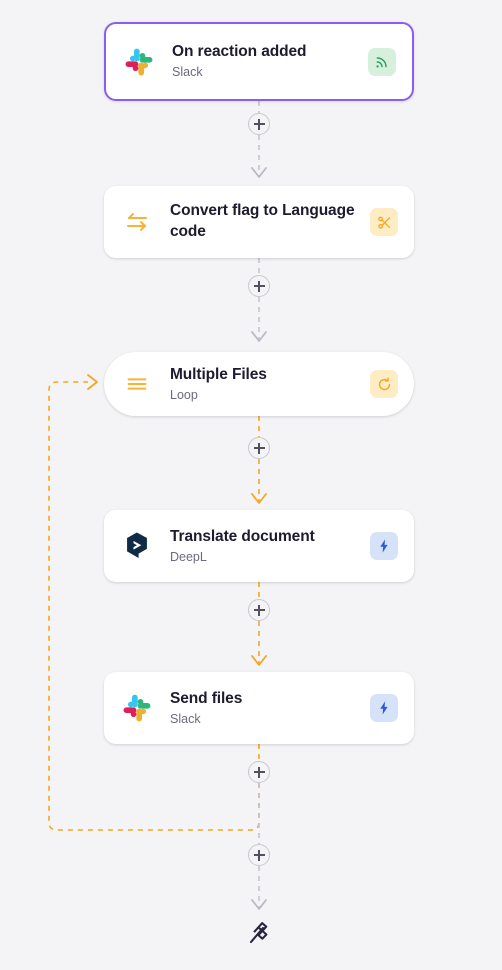  What do you see at coordinates (242, 536) in the screenshot?
I see `node-title: Translate document` at bounding box center [242, 536].